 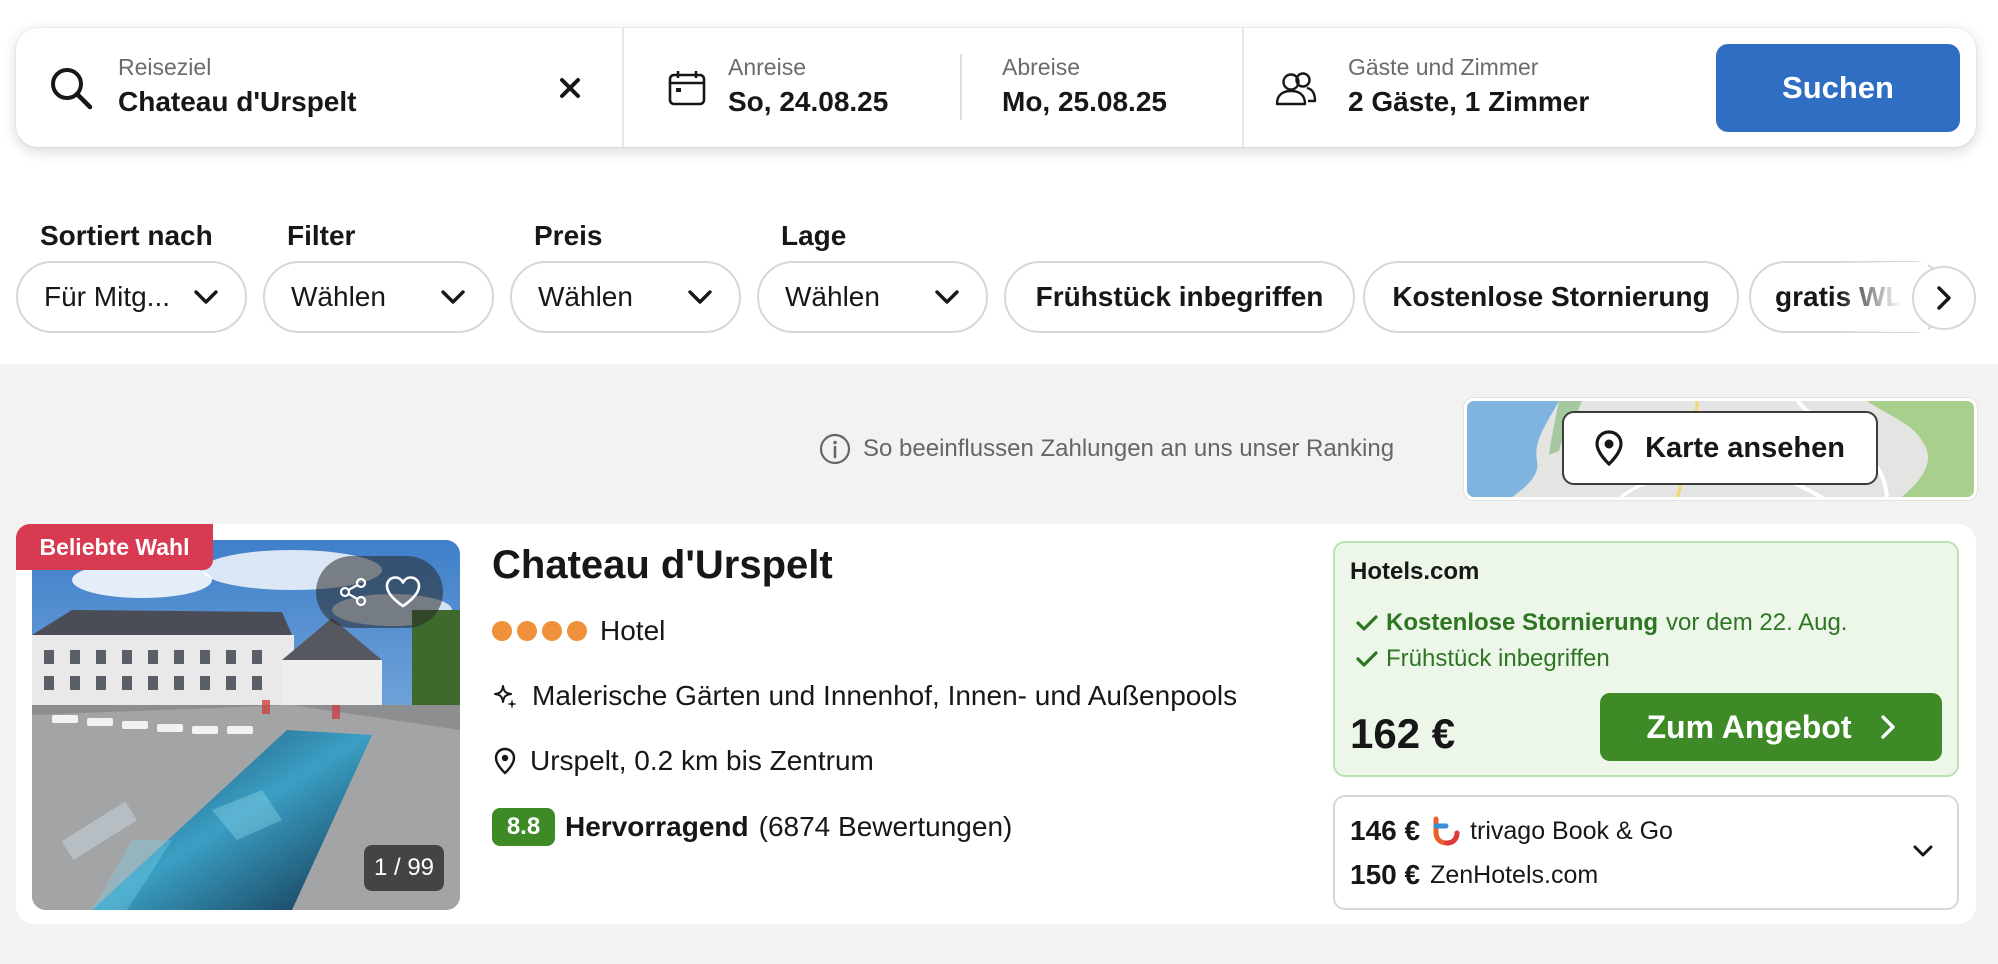 What do you see at coordinates (1084, 102) in the screenshot?
I see `checkout-value: Mo, 25.08.25` at bounding box center [1084, 102].